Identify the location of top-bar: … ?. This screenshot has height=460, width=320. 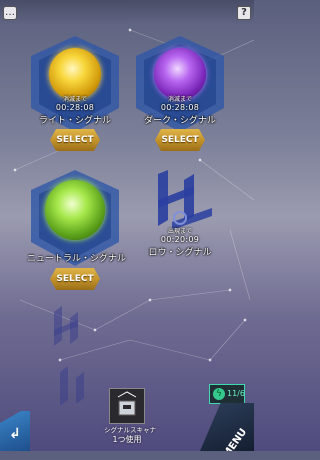
(127, 12).